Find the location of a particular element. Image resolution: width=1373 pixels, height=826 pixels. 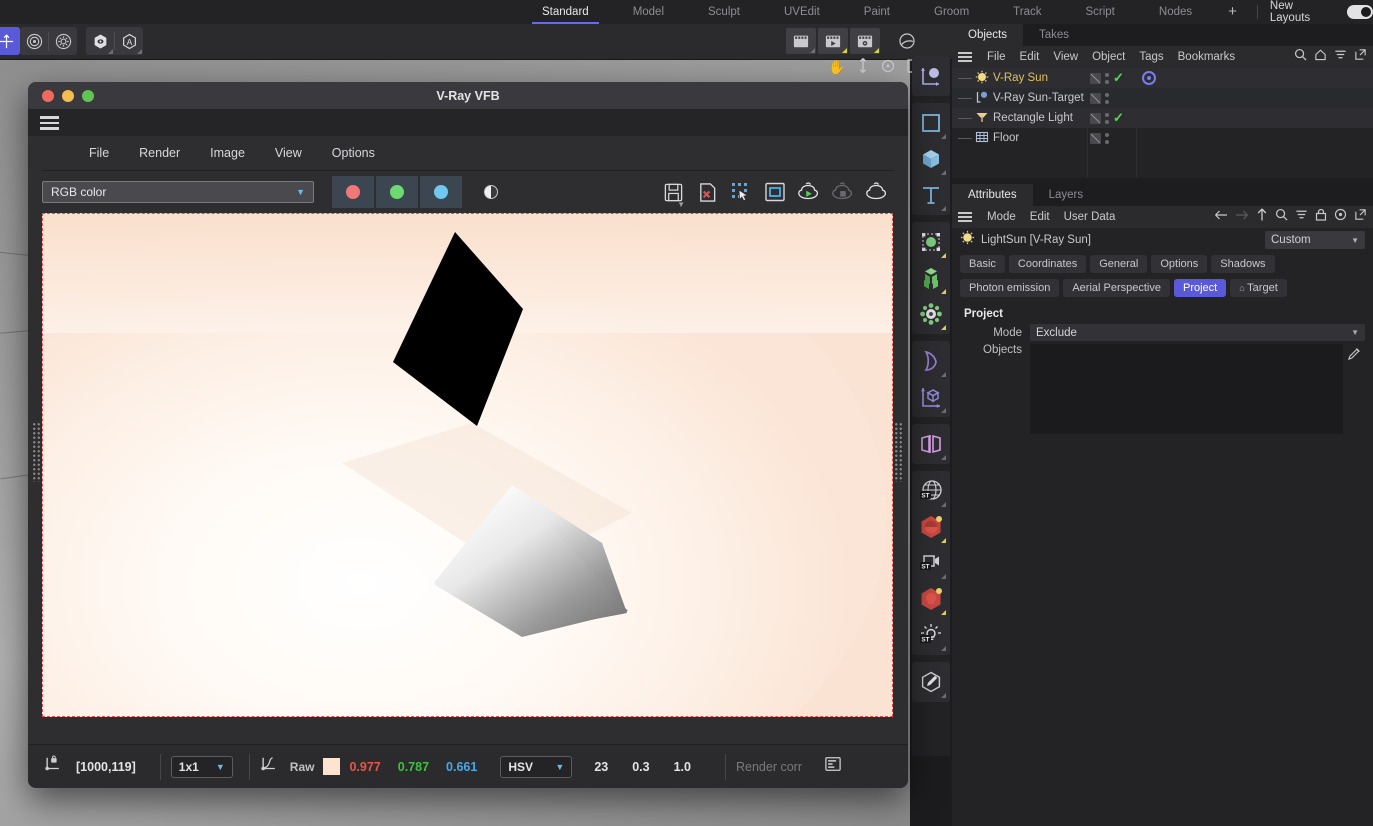

corrections-panel-icon is located at coordinates (833, 766).